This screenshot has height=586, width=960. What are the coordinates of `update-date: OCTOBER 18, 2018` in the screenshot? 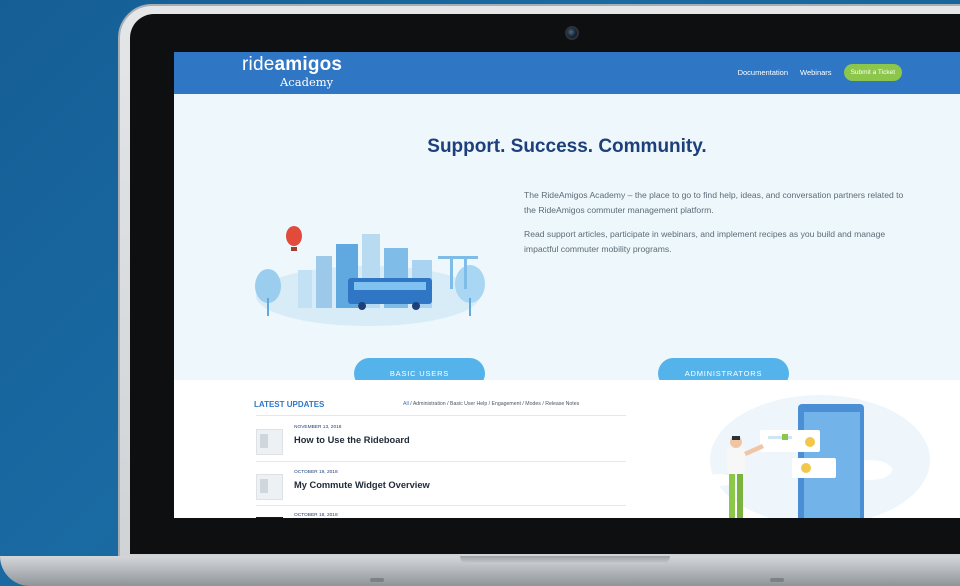 It's located at (316, 515).